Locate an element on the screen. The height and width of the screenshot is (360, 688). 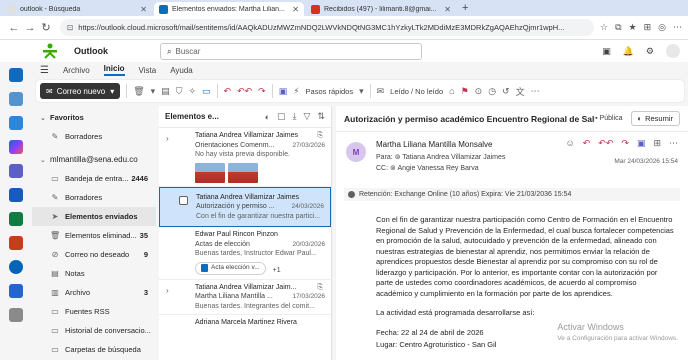
report-icon: ⛉ is located at coordinates (179, 91).